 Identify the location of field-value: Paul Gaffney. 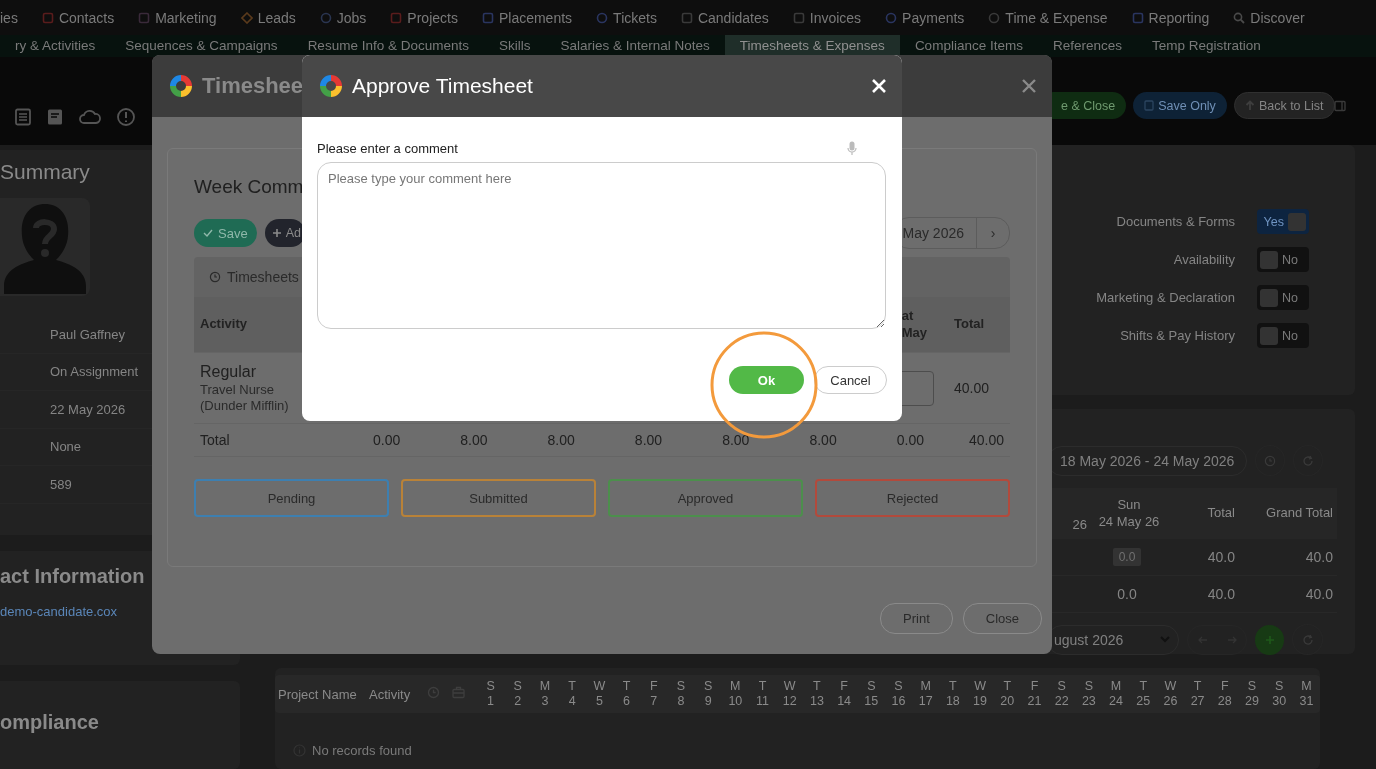
(87, 334).